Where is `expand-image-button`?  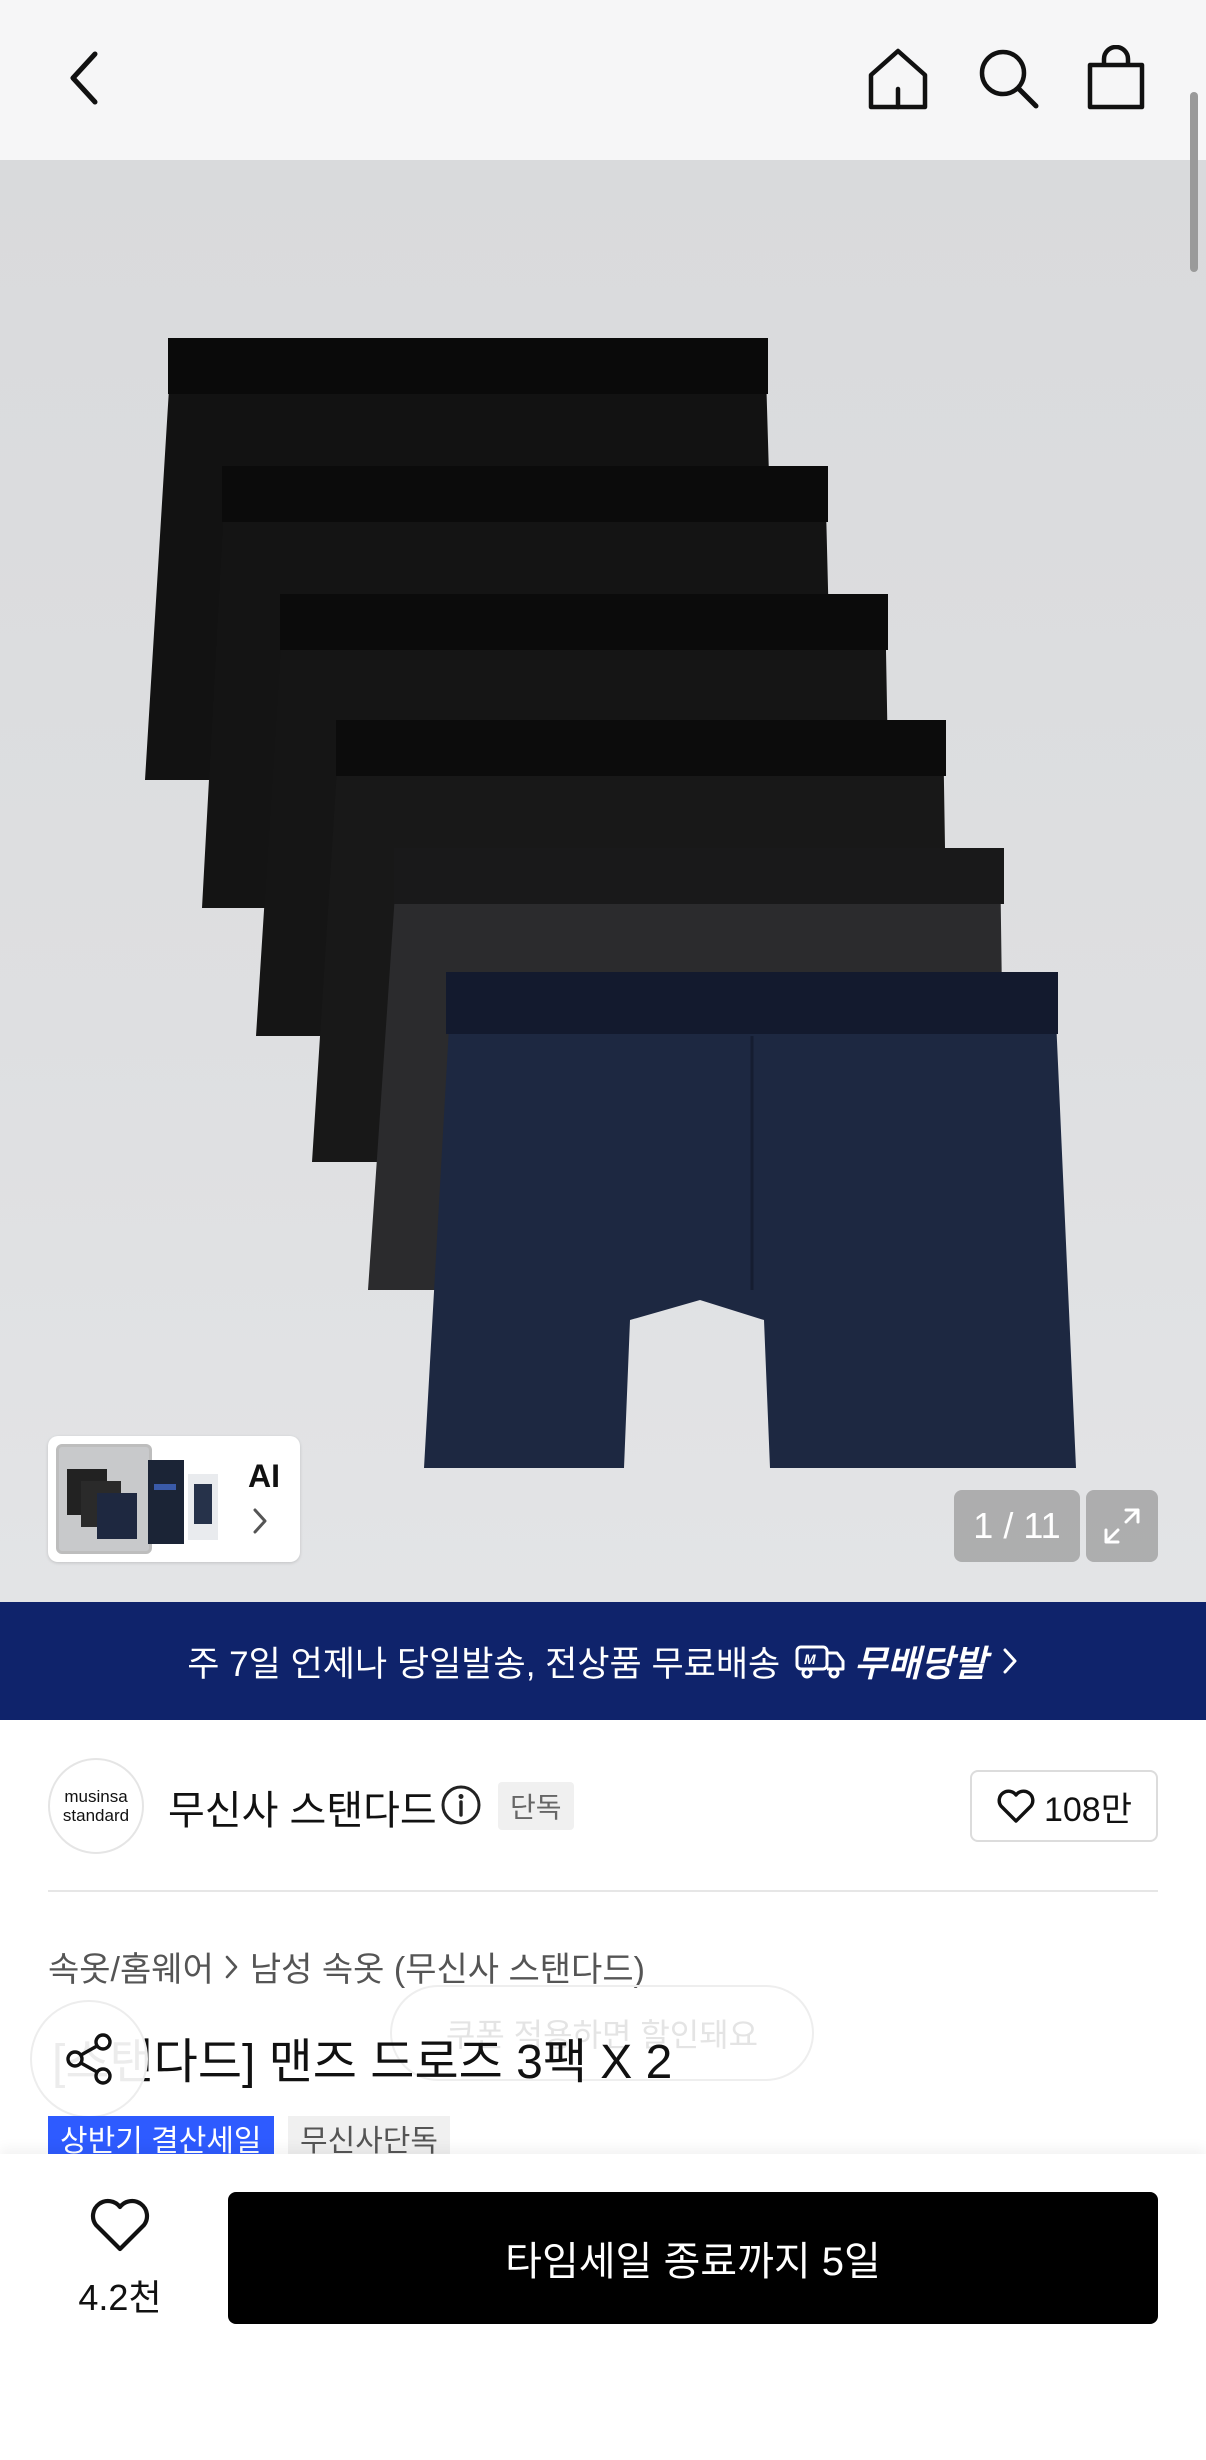
expand-image-button is located at coordinates (1122, 1526).